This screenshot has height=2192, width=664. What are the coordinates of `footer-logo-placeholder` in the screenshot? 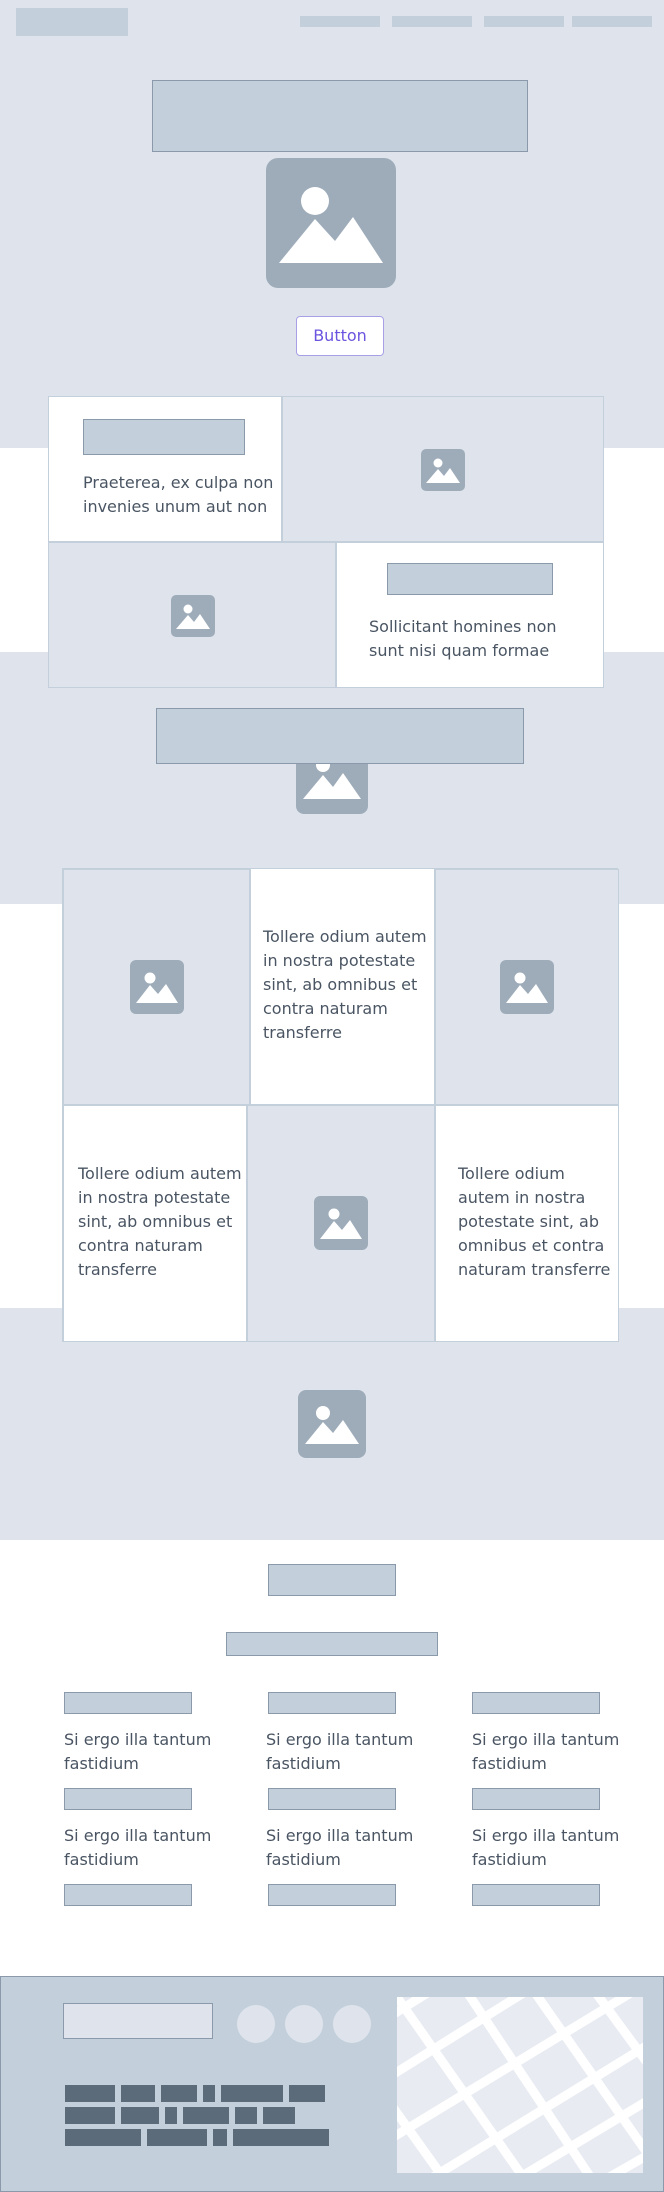 It's located at (138, 2021).